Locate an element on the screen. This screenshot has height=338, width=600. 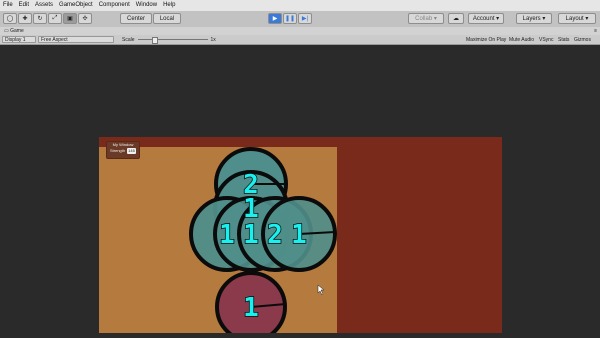
move-tool-button: ✚ is located at coordinates (25, 18).